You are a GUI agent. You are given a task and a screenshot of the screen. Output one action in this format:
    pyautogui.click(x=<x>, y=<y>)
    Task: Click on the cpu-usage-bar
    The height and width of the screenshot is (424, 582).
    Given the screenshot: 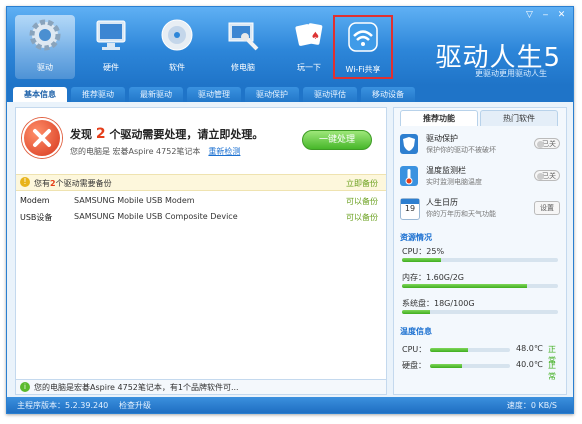 What is the action you would take?
    pyautogui.click(x=480, y=260)
    